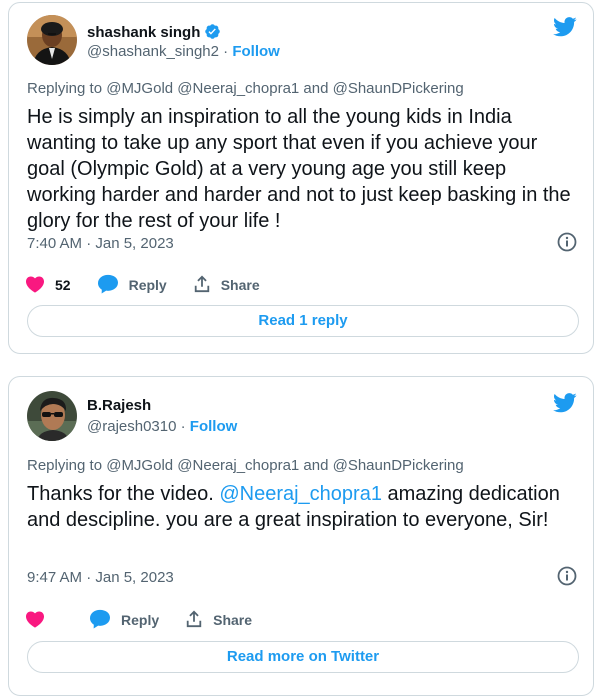  Describe the element at coordinates (300, 494) in the screenshot. I see `mention-link: @Neeraj_chopra1` at that location.